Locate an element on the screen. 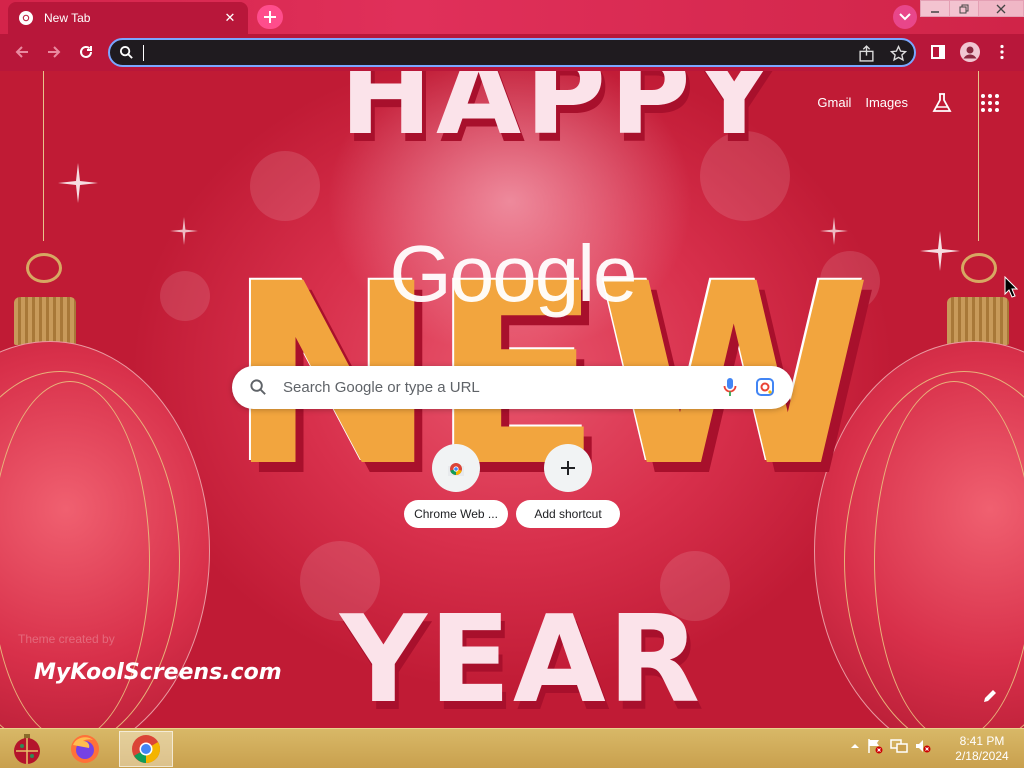  close-icon is located at coordinates (1001, 8).